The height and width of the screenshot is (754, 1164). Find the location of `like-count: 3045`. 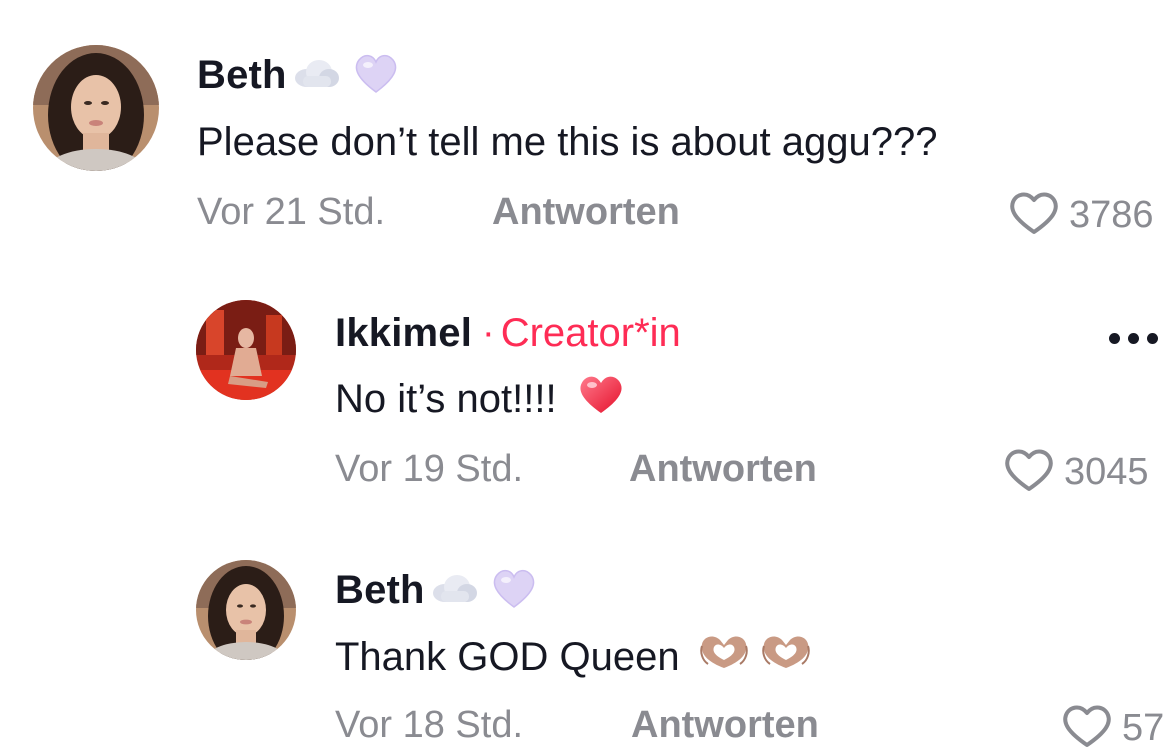

like-count: 3045 is located at coordinates (1106, 472).